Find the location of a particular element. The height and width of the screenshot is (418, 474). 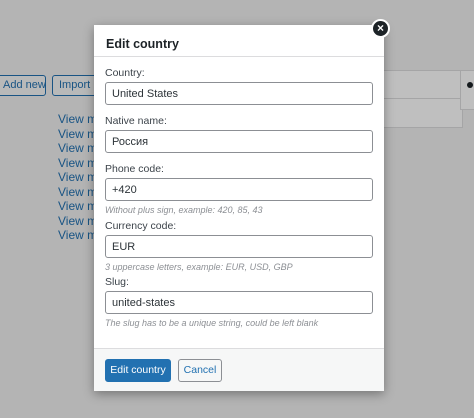

native-name-label: Native name: is located at coordinates (136, 121).